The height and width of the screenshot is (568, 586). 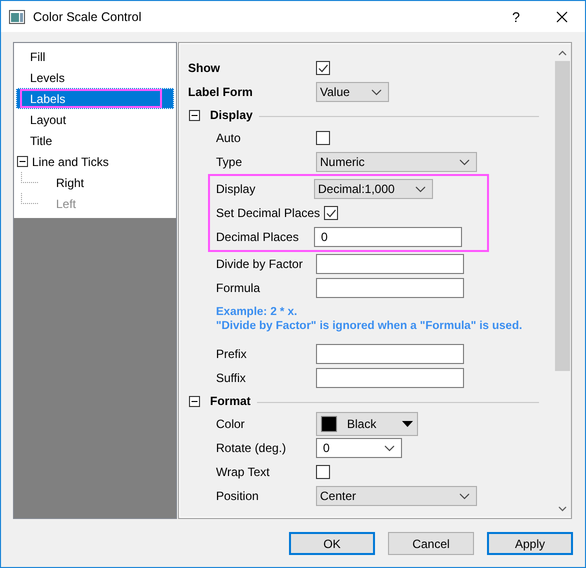 What do you see at coordinates (229, 138) in the screenshot?
I see `field-label: Auto` at bounding box center [229, 138].